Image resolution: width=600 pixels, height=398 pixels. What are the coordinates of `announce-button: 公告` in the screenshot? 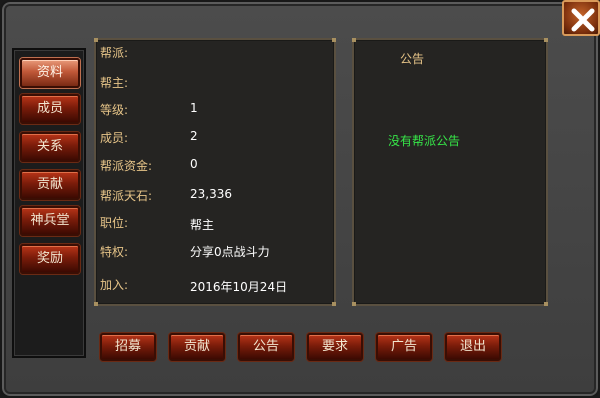 It's located at (266, 347).